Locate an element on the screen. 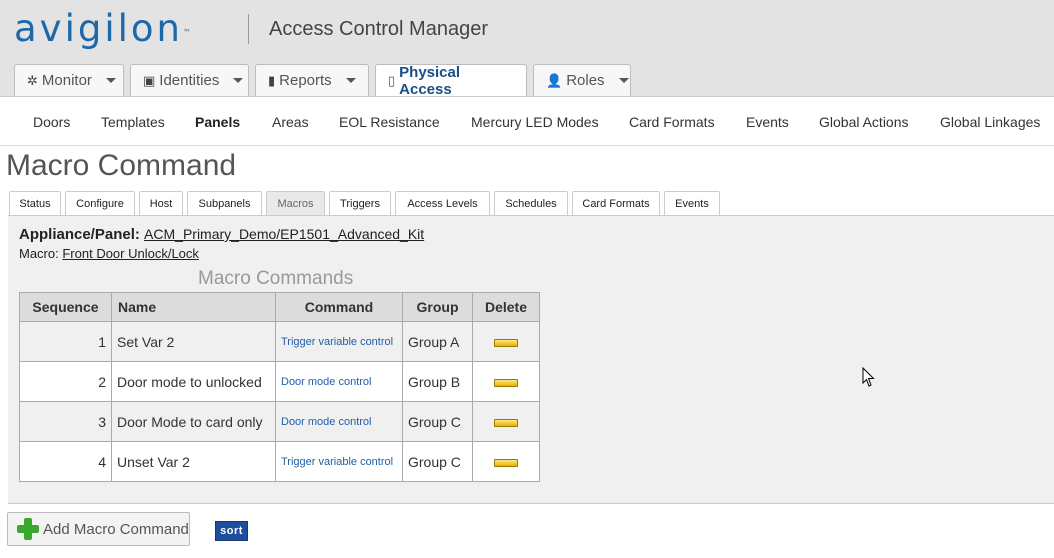  col-command: Command is located at coordinates (339, 307).